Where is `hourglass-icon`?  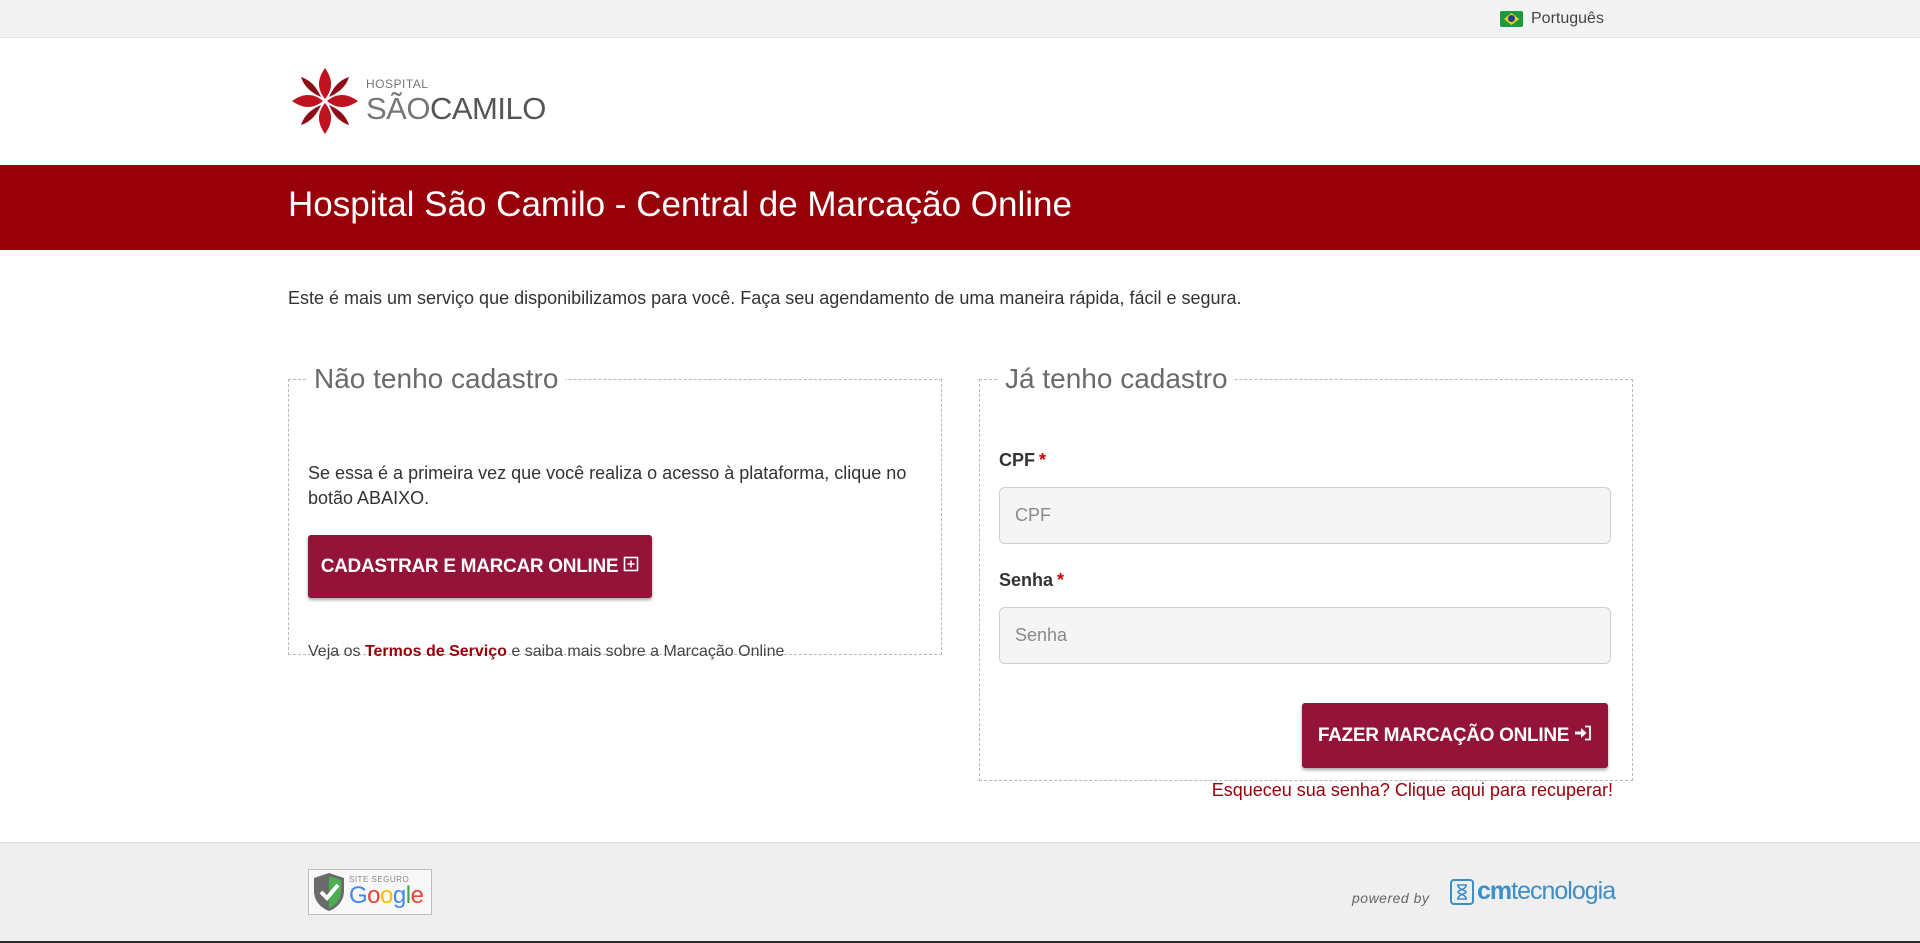 hourglass-icon is located at coordinates (1462, 891).